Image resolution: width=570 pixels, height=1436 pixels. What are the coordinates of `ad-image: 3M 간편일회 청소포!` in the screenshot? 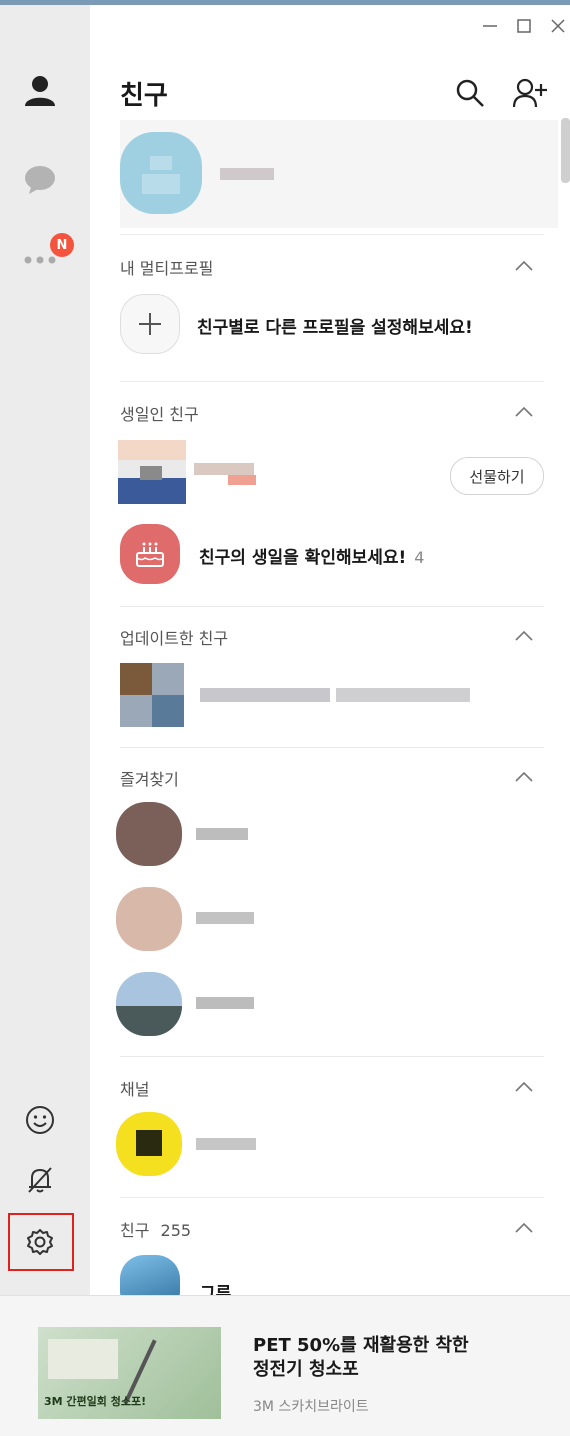 It's located at (129, 1373).